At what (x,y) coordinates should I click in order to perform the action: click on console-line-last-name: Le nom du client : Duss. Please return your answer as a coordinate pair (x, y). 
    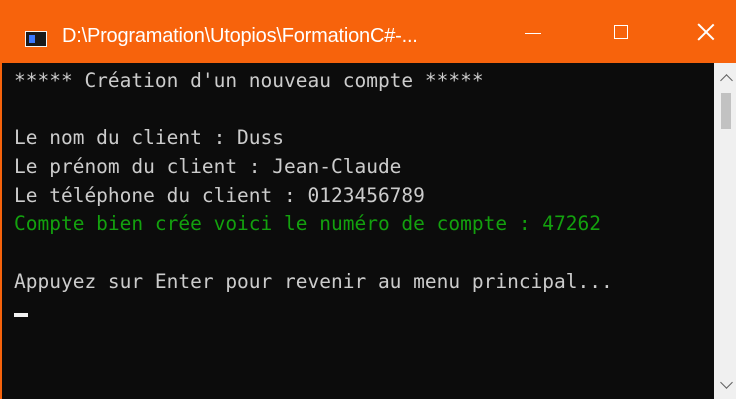
    Looking at the image, I should click on (149, 138).